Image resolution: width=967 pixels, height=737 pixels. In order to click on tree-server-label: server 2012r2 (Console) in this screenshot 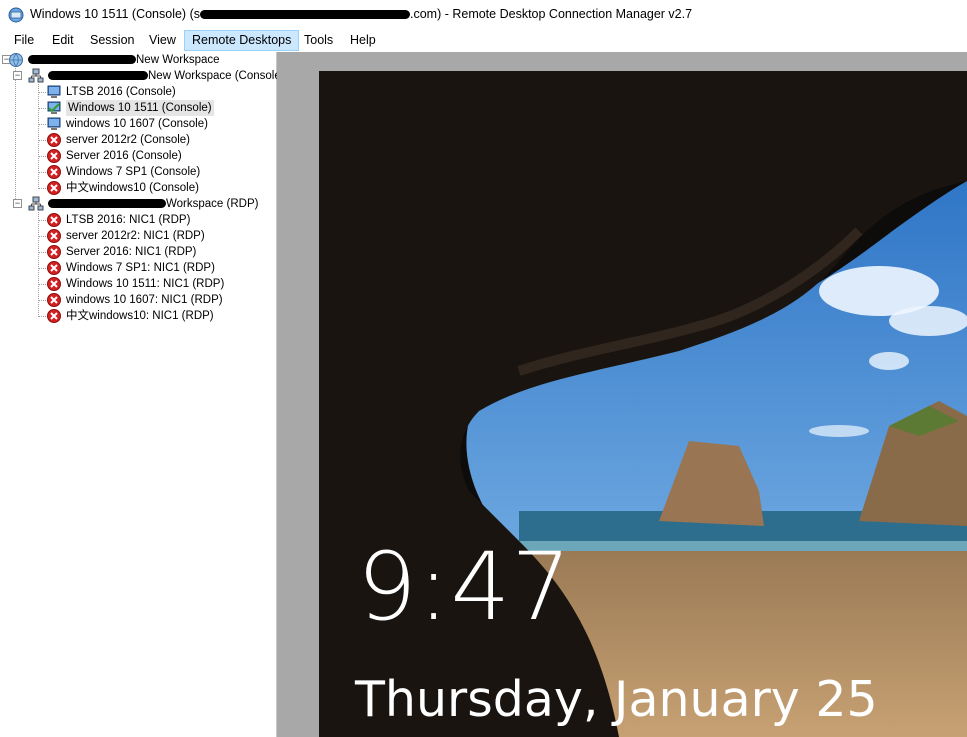, I will do `click(128, 140)`.